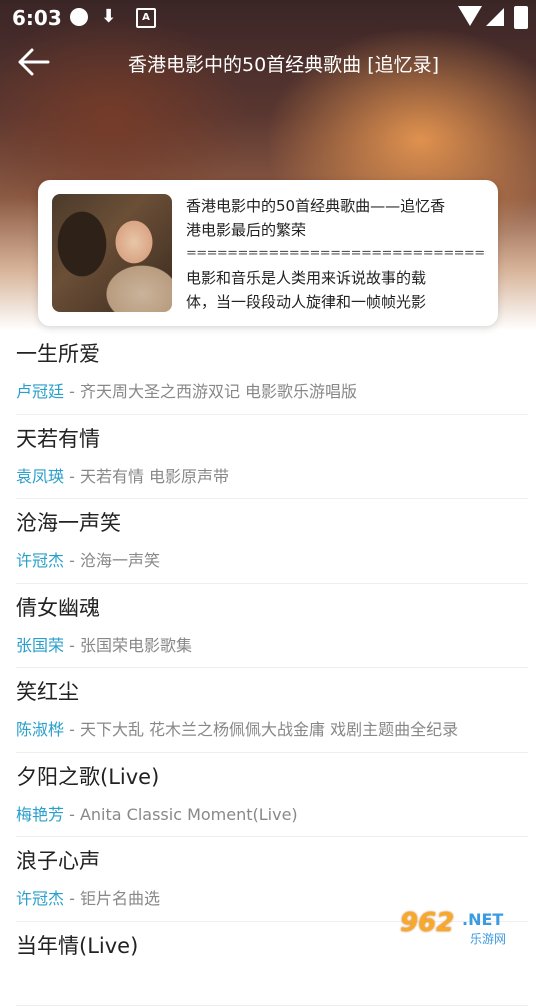  I want to click on song-album: - 沧海一声笑, so click(112, 560).